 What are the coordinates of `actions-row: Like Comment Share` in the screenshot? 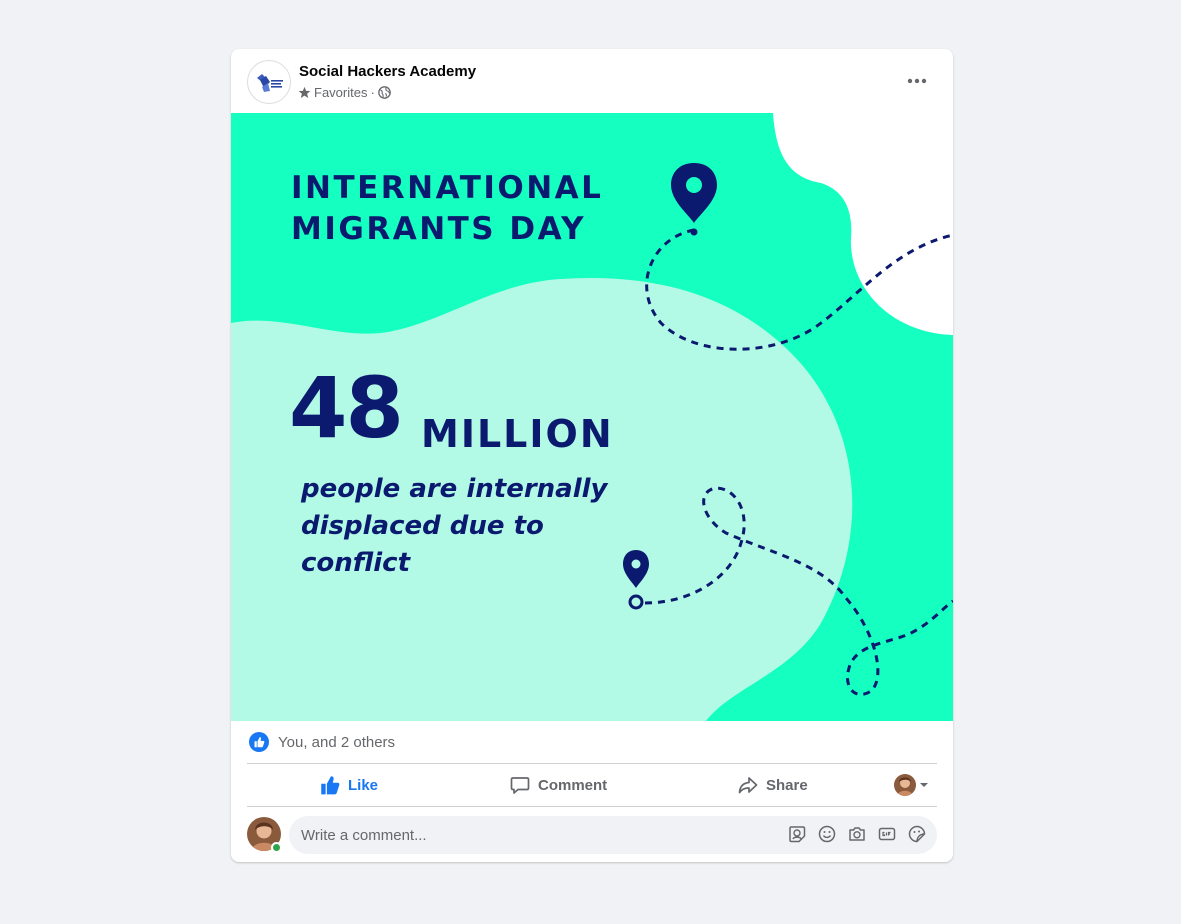 It's located at (592, 785).